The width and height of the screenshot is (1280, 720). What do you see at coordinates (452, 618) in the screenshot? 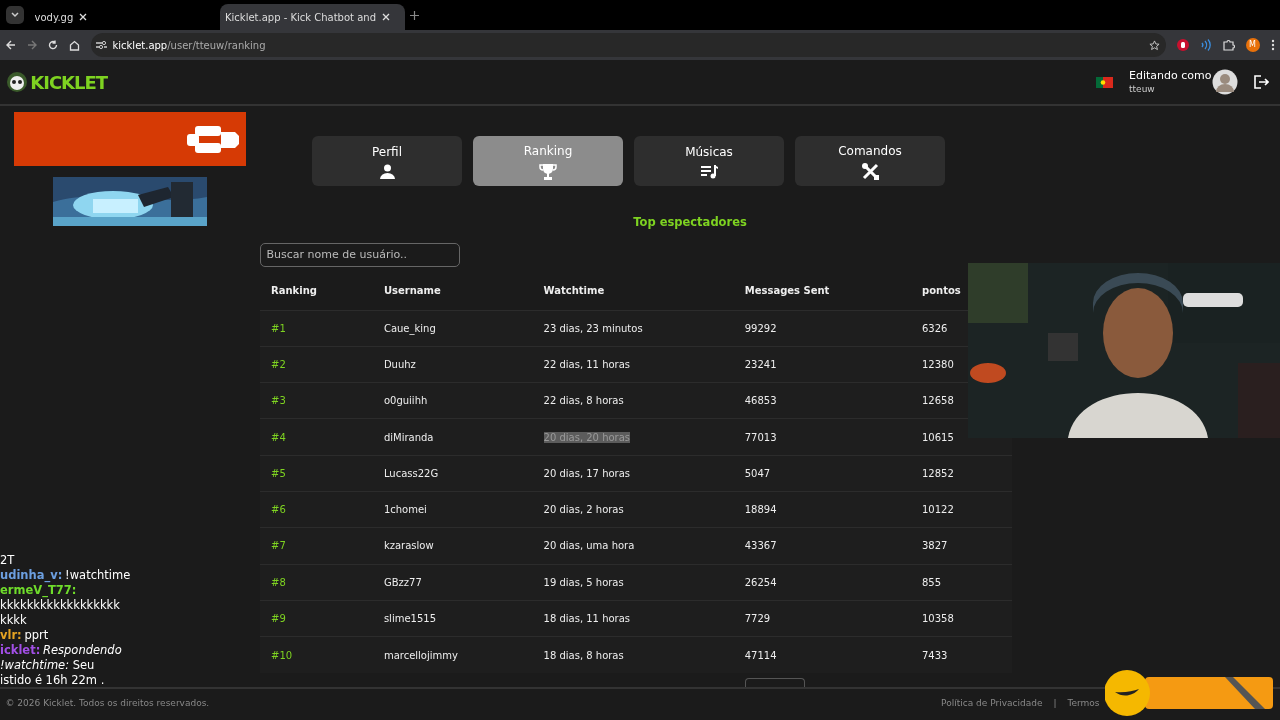
I see `username-cell: slime1515` at bounding box center [452, 618].